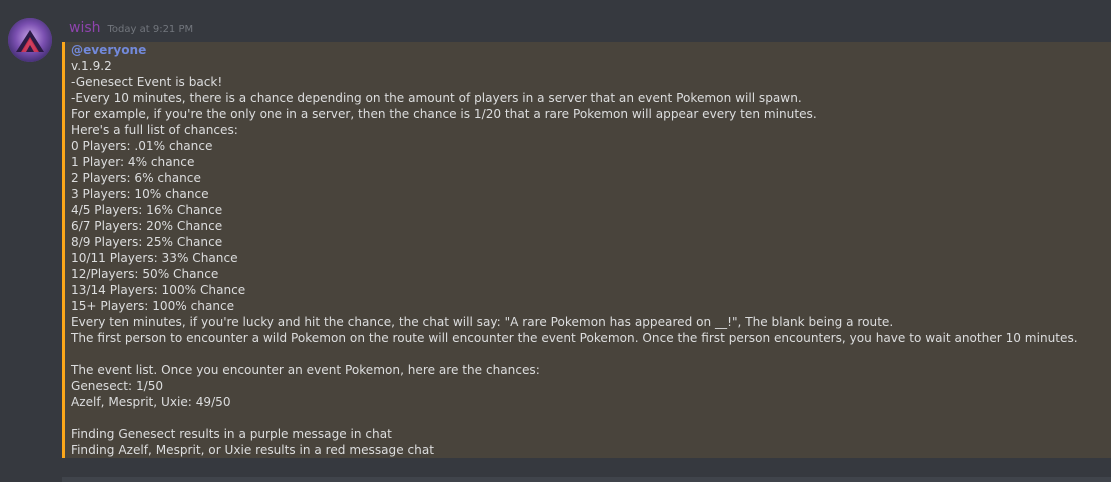 The height and width of the screenshot is (482, 1111). Describe the element at coordinates (147, 242) in the screenshot. I see `message-line: 8/9 Players: 25% Chance` at that location.